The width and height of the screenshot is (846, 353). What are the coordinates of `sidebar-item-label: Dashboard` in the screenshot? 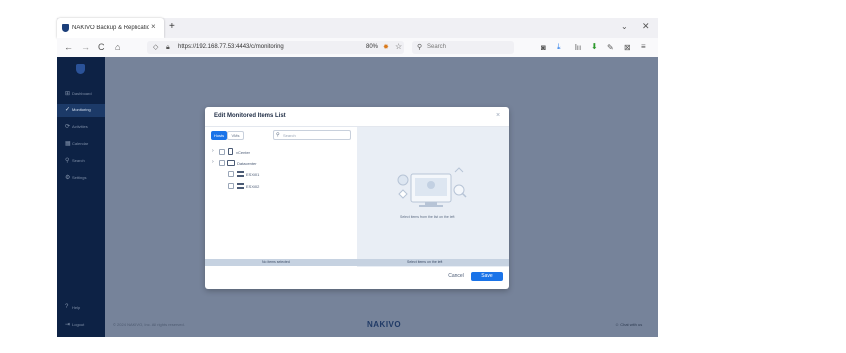 It's located at (82, 93).